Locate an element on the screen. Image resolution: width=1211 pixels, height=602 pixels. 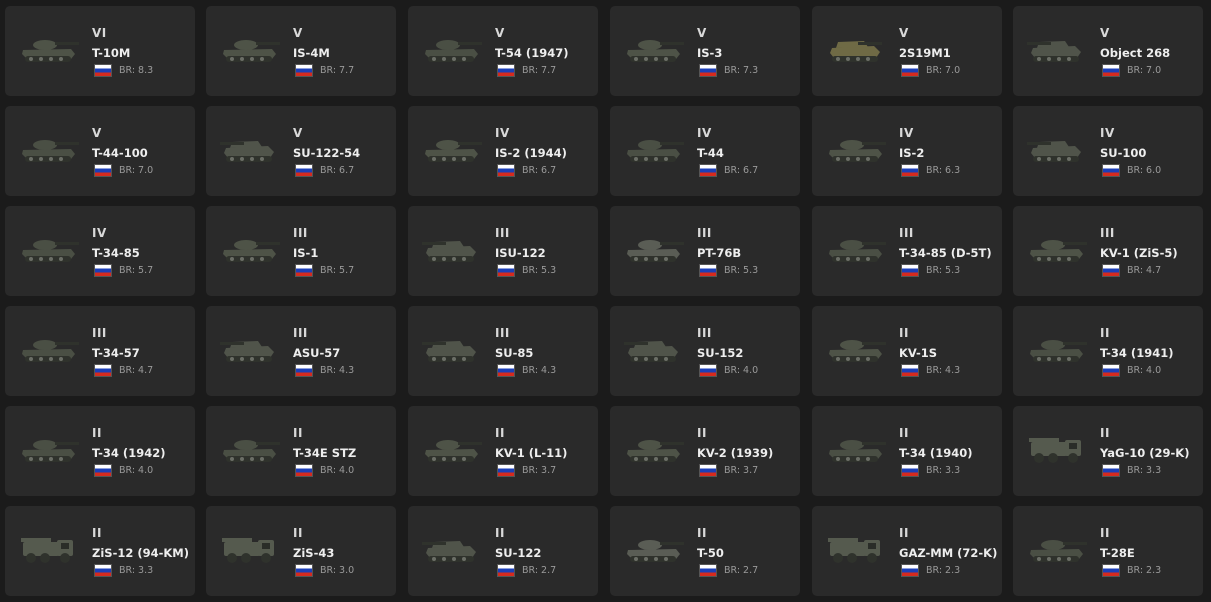
vehicle-card: III IS-1 BR: 5.7 is located at coordinates (301, 251).